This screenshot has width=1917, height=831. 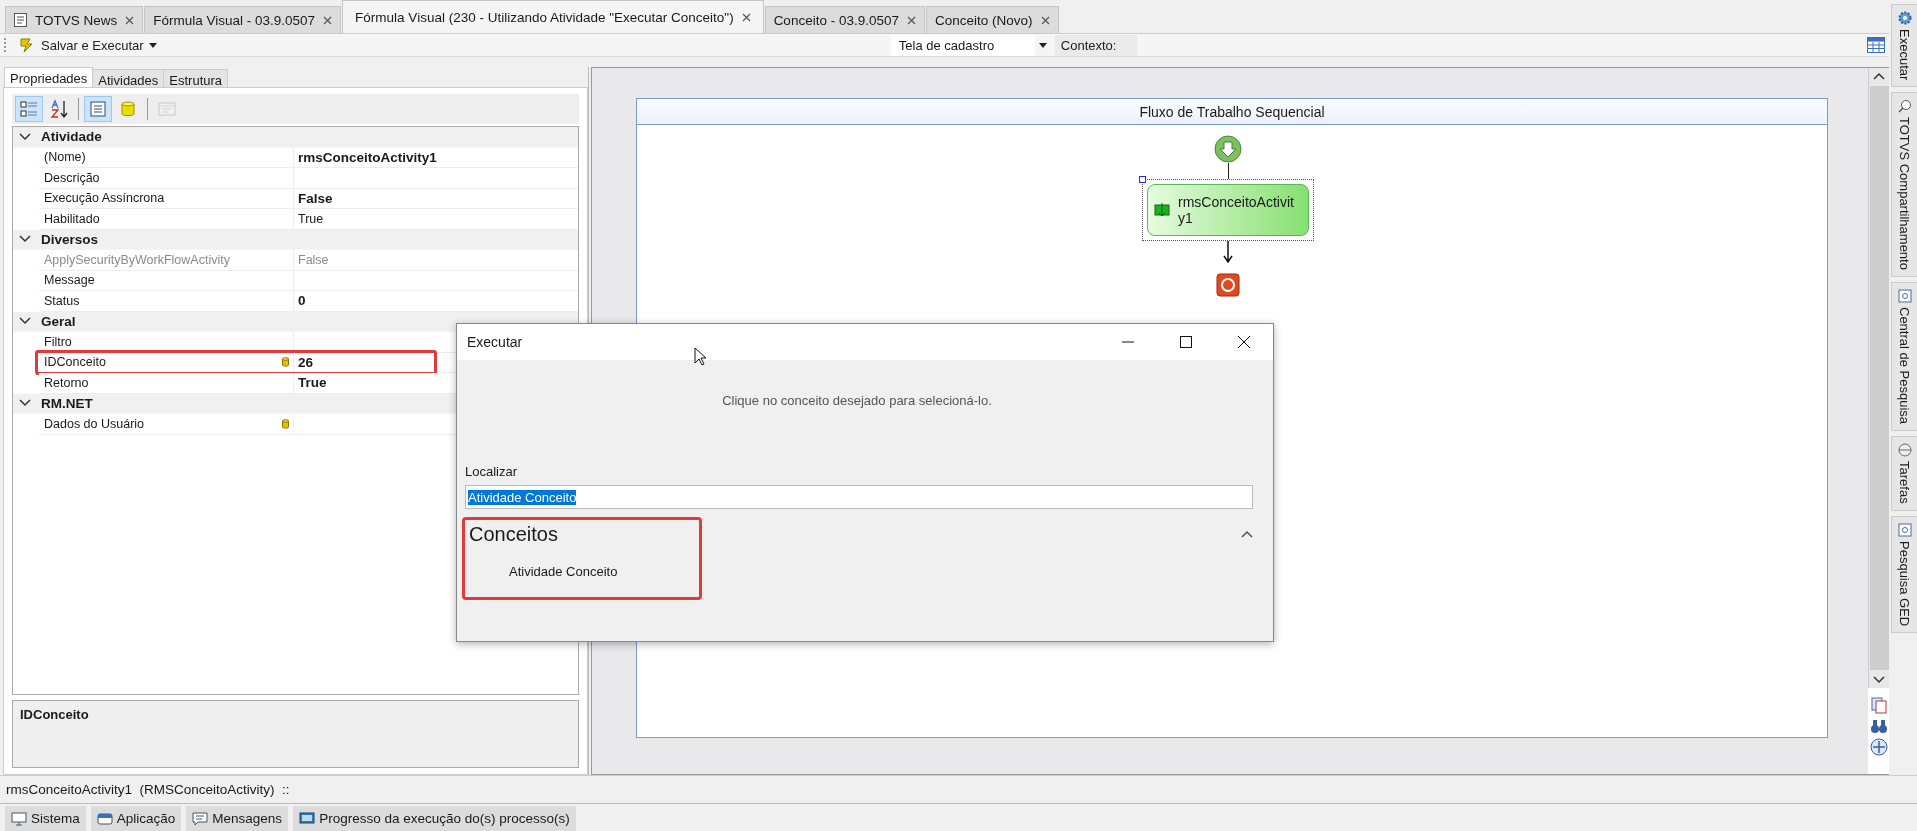 I want to click on document-tab: TOTVS News, so click(x=74, y=19).